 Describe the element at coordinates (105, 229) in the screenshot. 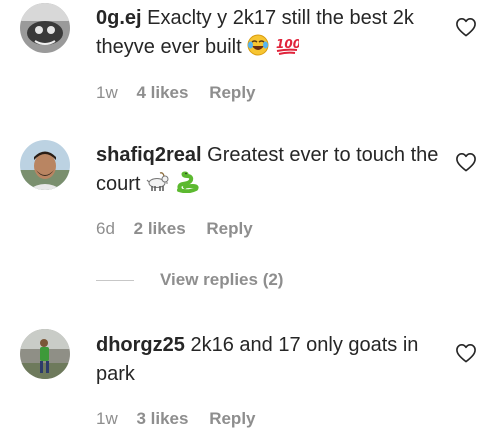

I see `timestamp: 6d` at that location.